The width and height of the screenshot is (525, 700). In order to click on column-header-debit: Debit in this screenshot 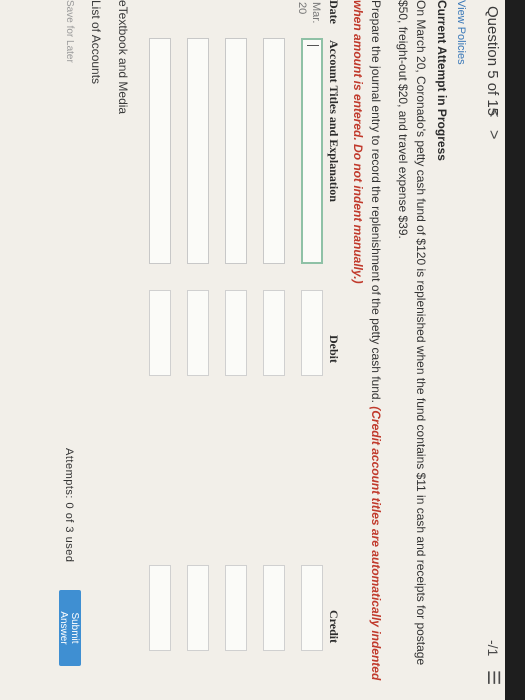, I will do `click(334, 349)`.